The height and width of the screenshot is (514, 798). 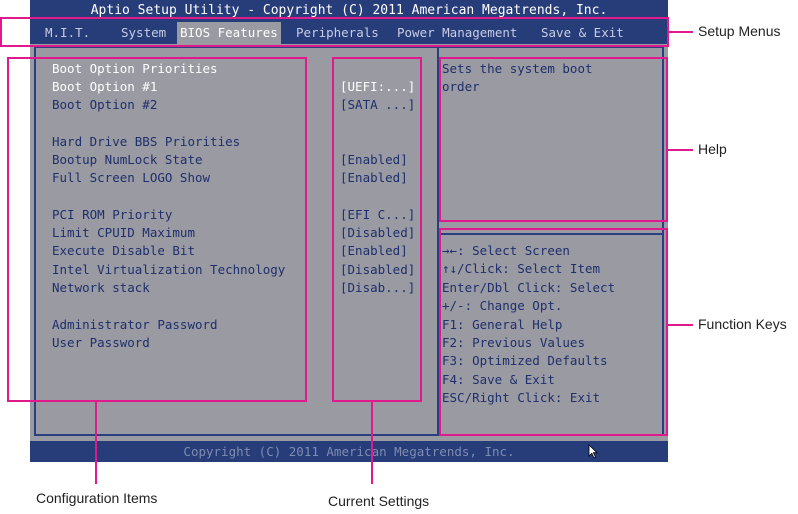 What do you see at coordinates (96, 442) in the screenshot?
I see `configuration-items-pointer` at bounding box center [96, 442].